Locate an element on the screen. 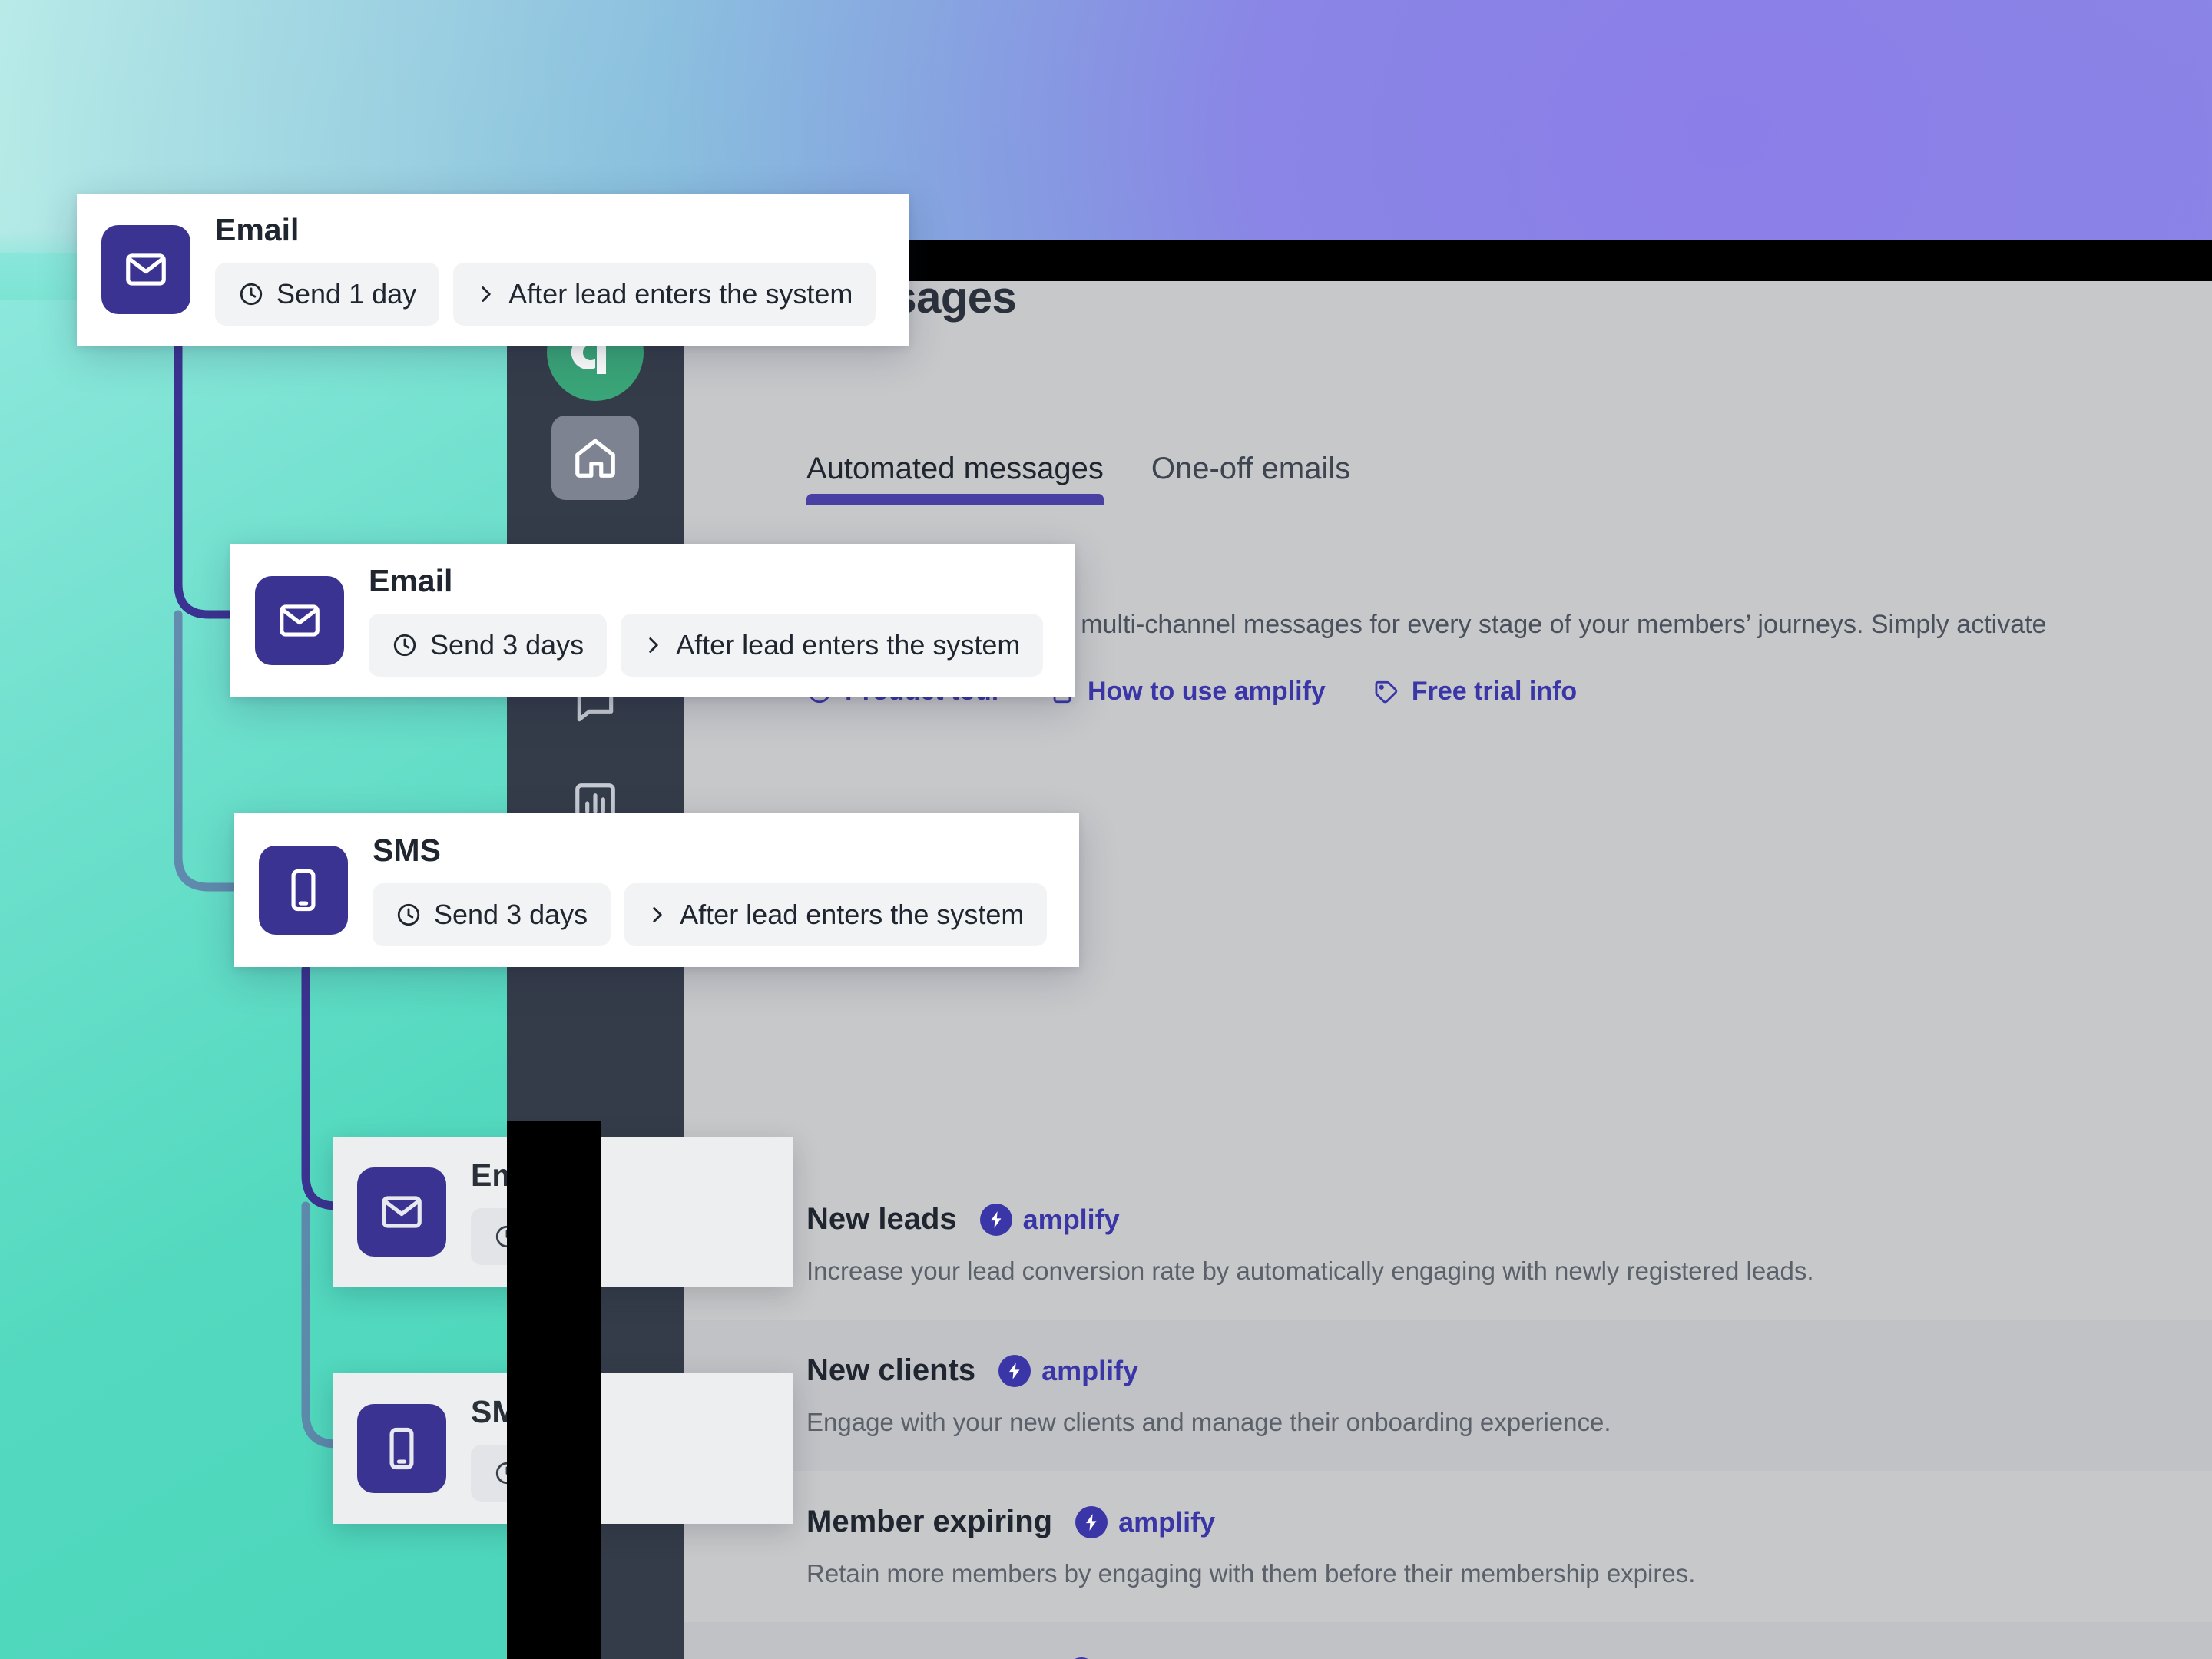  tab-one-off-emails: One-off emails is located at coordinates (1250, 478).